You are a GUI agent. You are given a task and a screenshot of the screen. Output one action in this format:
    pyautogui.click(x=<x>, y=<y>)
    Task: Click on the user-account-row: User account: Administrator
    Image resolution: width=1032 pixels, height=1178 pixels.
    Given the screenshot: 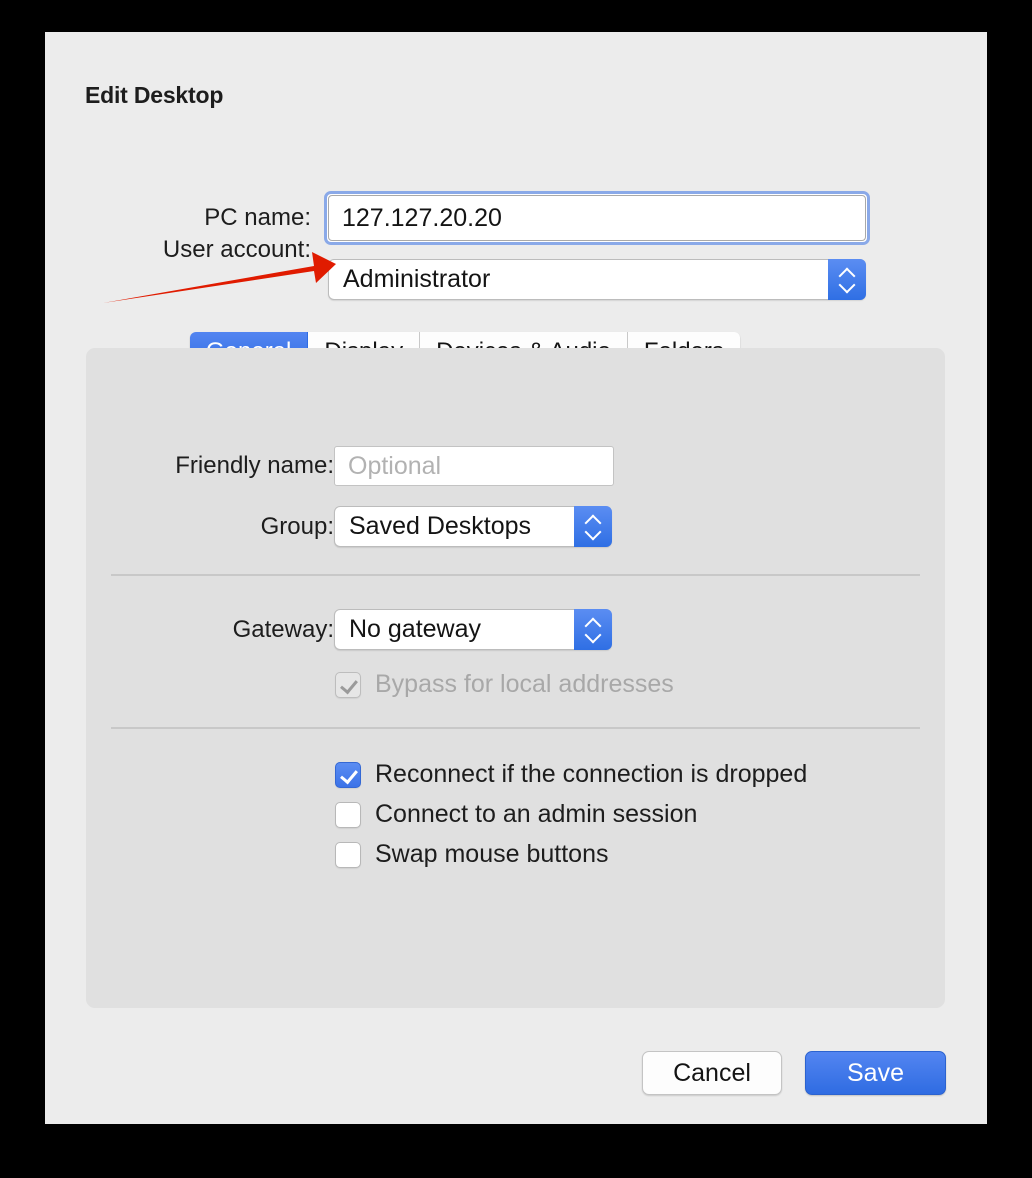 What is the action you would take?
    pyautogui.click(x=516, y=263)
    